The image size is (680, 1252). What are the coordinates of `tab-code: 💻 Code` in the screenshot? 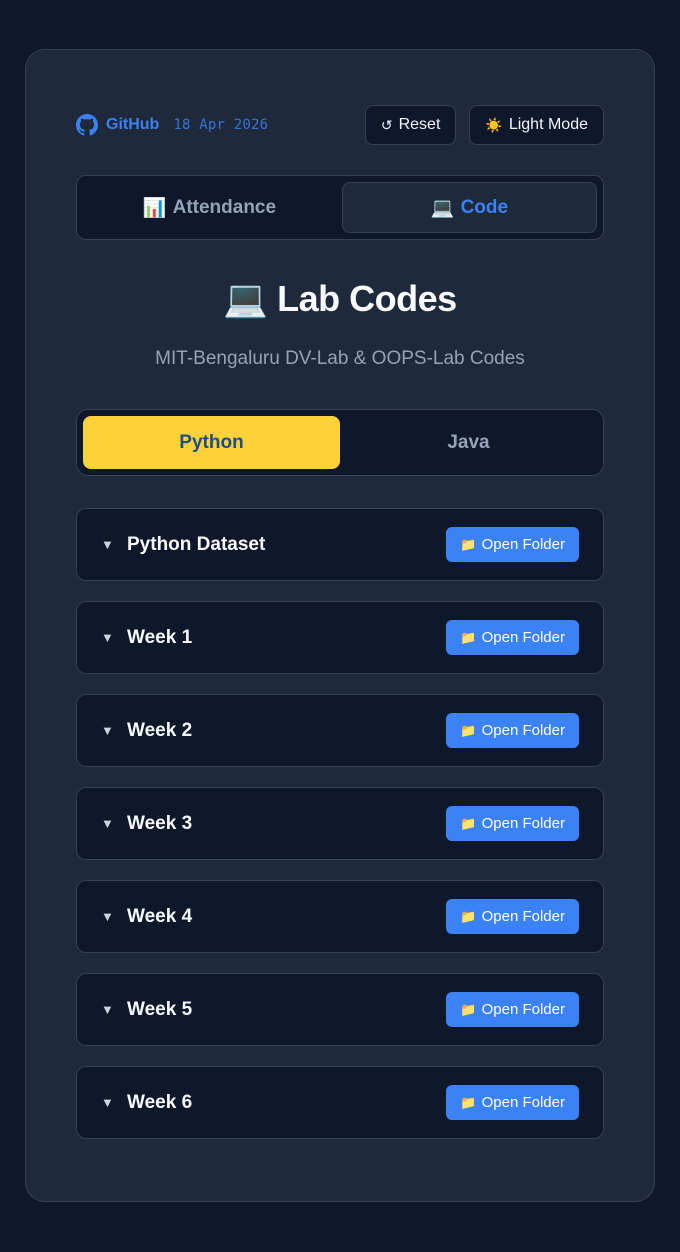 It's located at (469, 207).